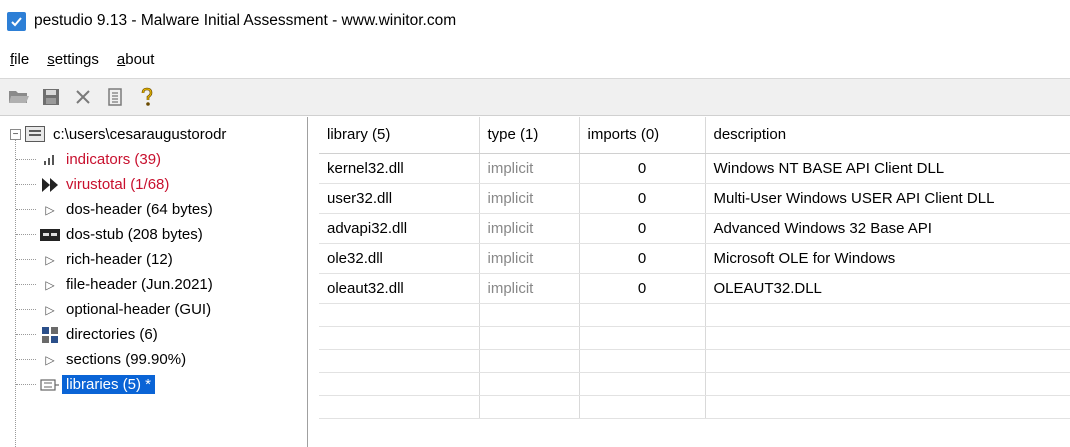  What do you see at coordinates (35, 134) in the screenshot?
I see `file-icon` at bounding box center [35, 134].